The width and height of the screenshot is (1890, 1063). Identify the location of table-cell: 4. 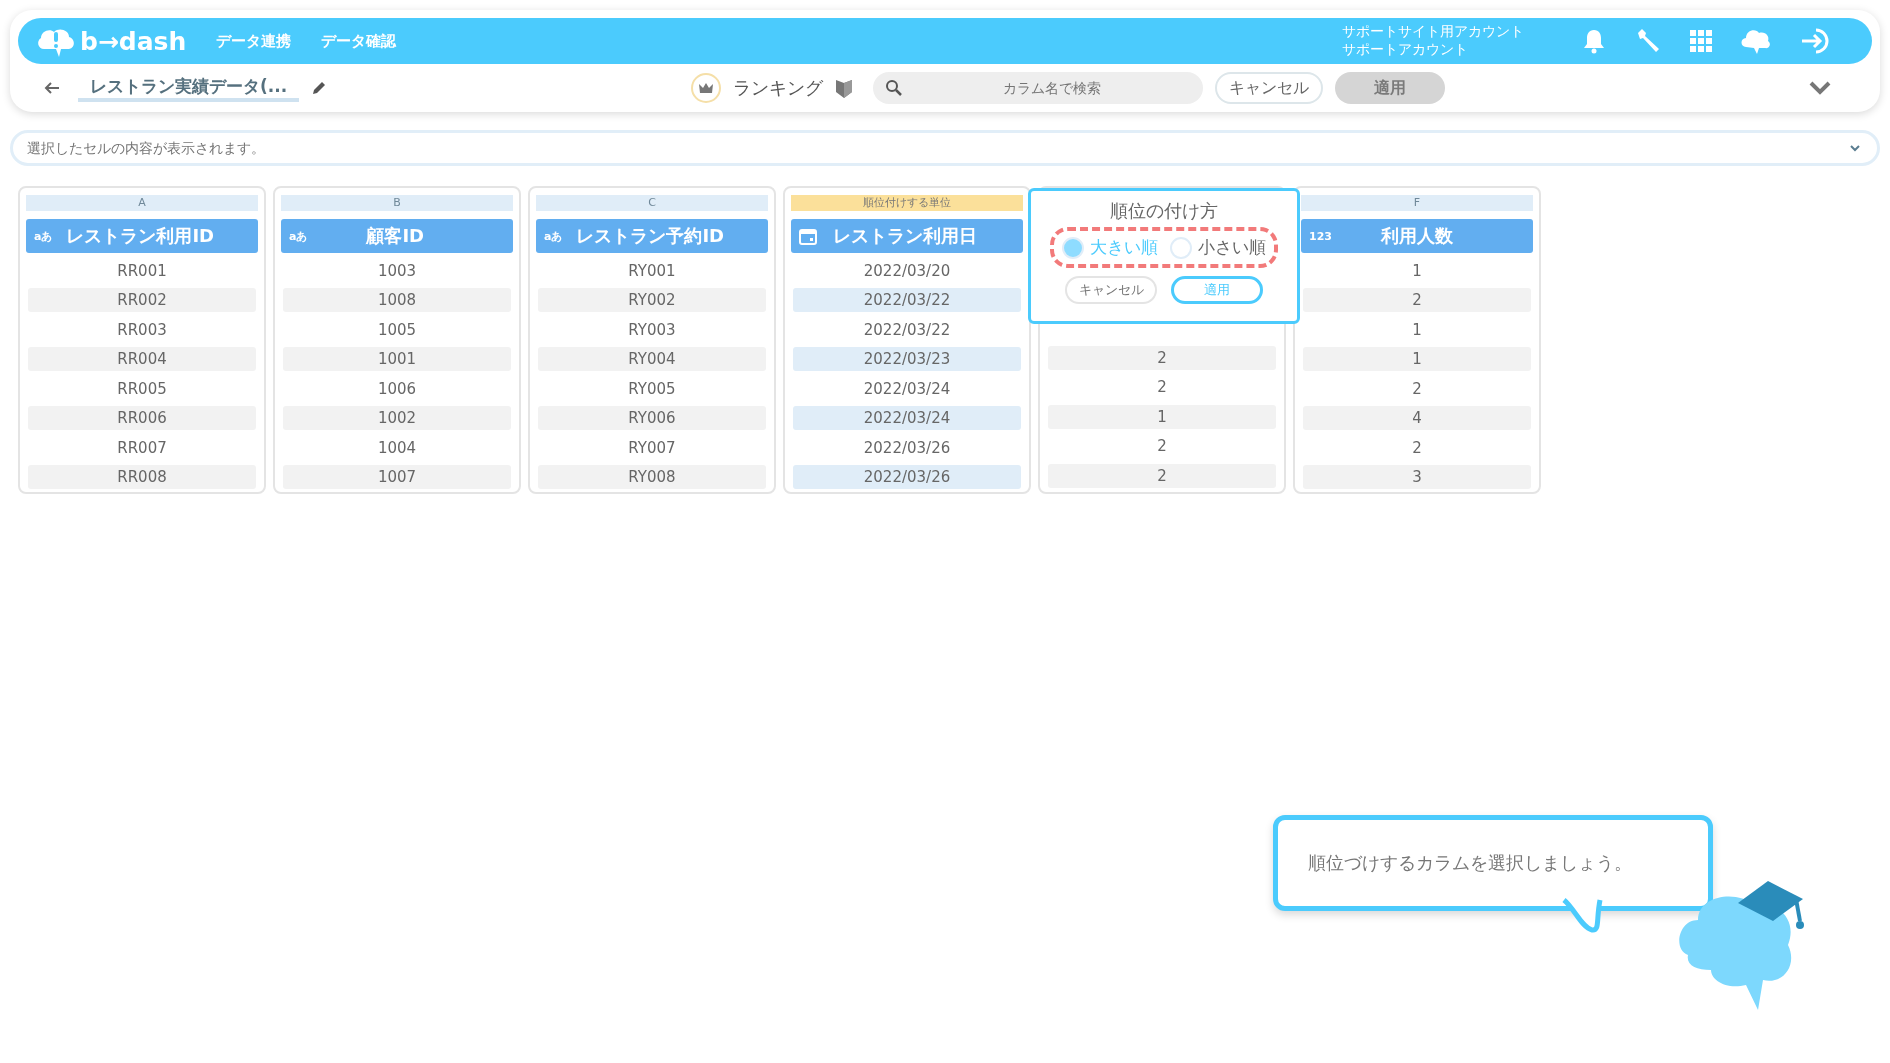
(1417, 418).